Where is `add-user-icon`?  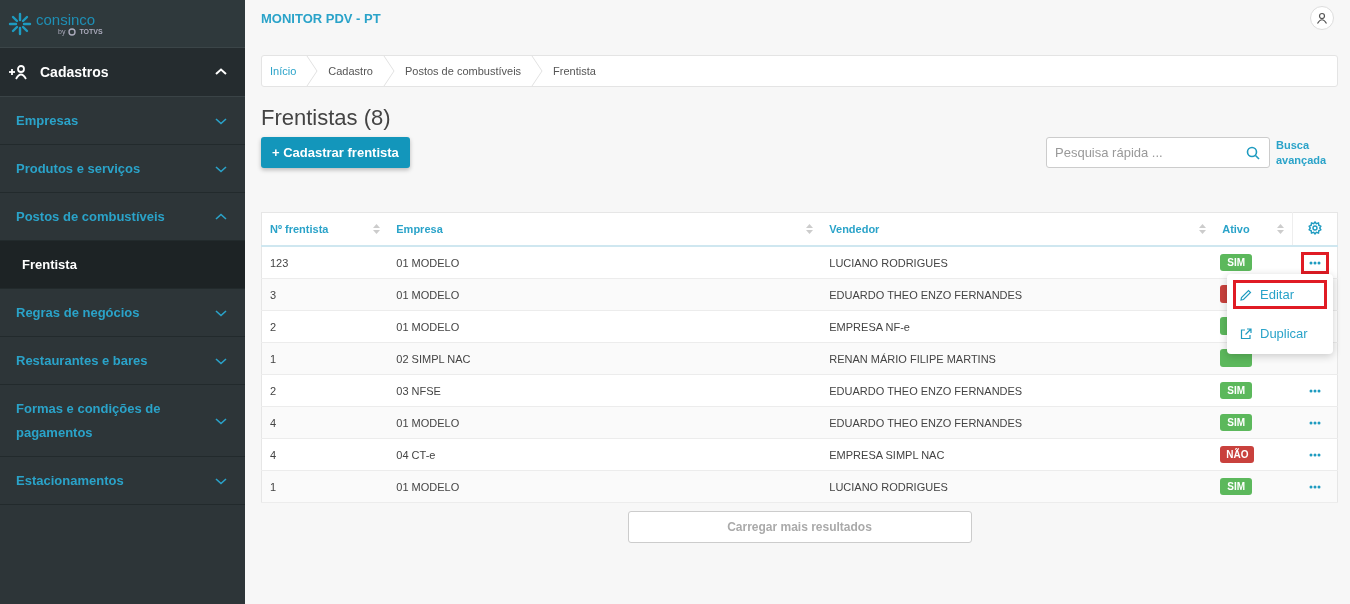 add-user-icon is located at coordinates (18, 72).